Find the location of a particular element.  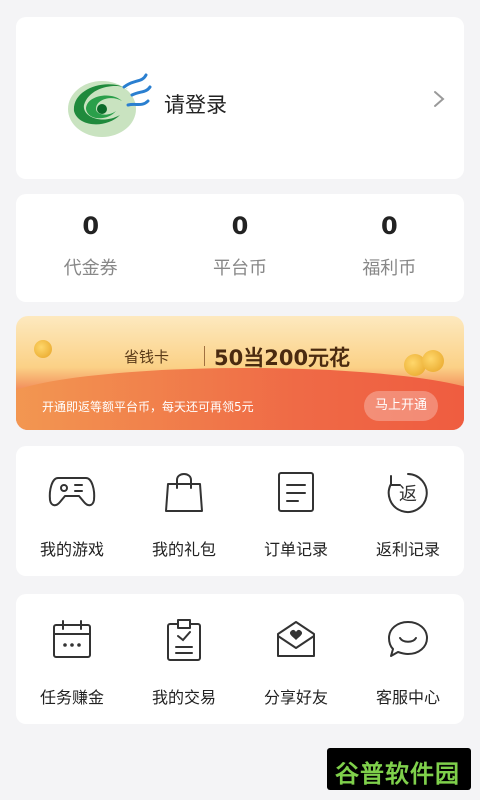

menu-label: 订单记录 is located at coordinates (295, 549).